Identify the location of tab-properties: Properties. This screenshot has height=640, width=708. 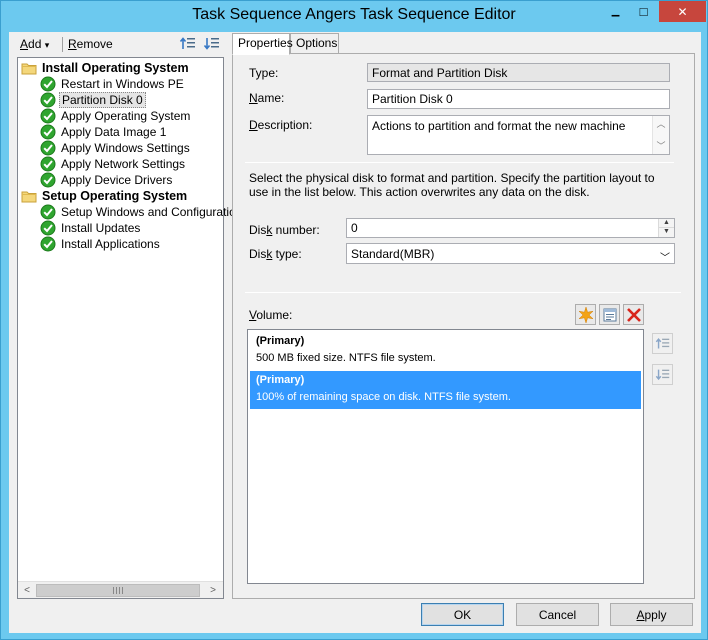
(262, 44).